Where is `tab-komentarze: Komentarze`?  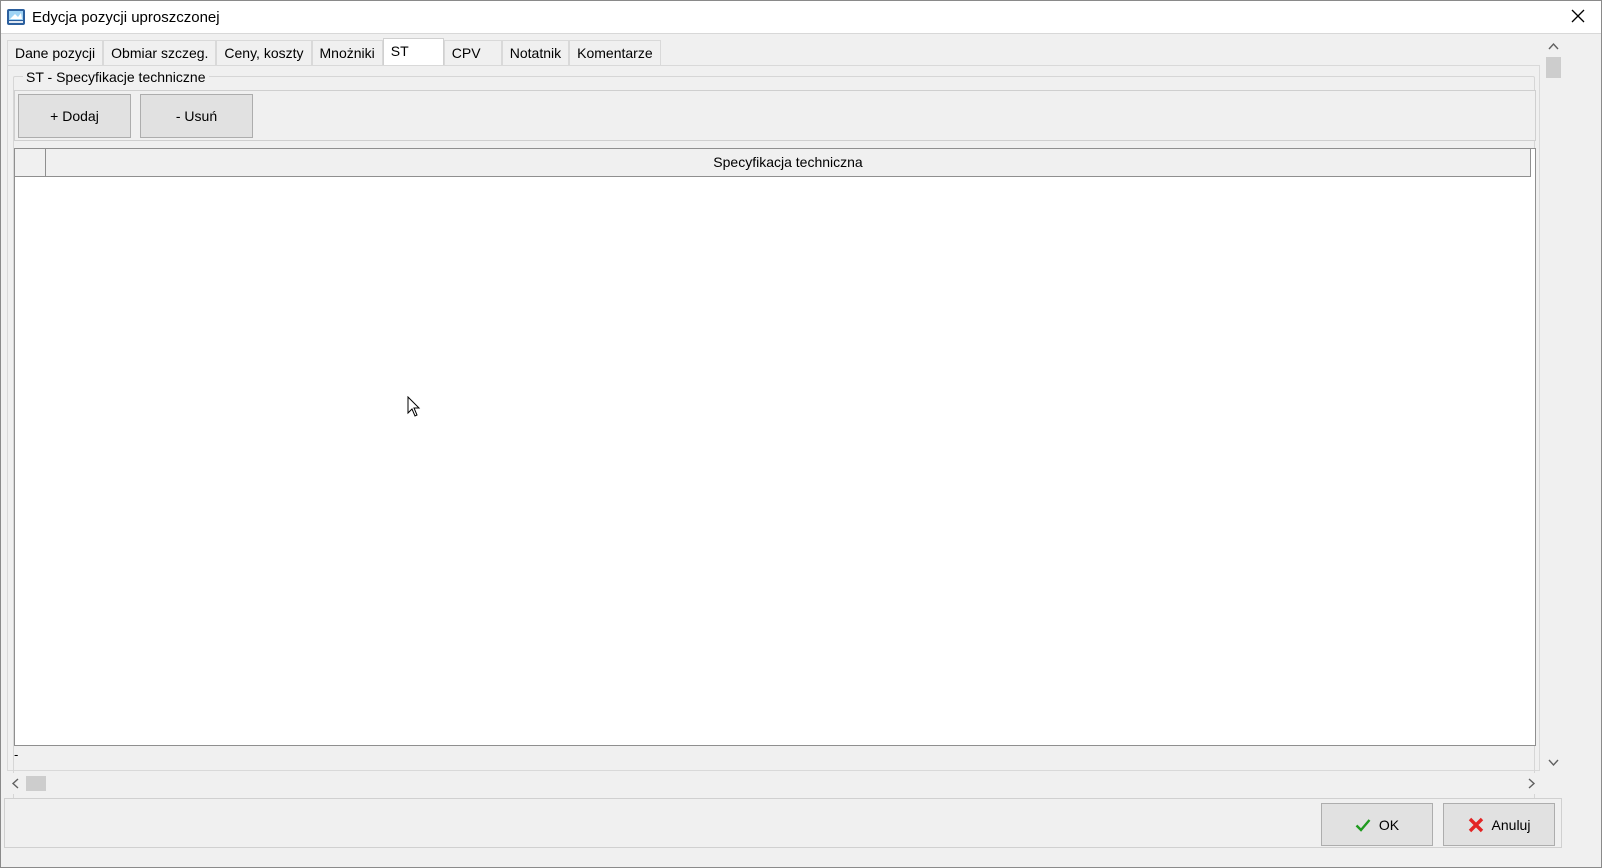 tab-komentarze: Komentarze is located at coordinates (615, 53).